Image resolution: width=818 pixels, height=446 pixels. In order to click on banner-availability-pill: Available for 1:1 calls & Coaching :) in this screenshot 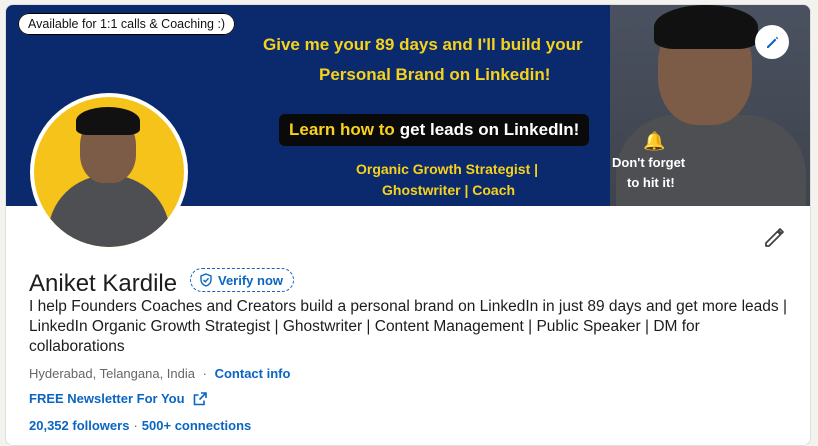, I will do `click(127, 24)`.